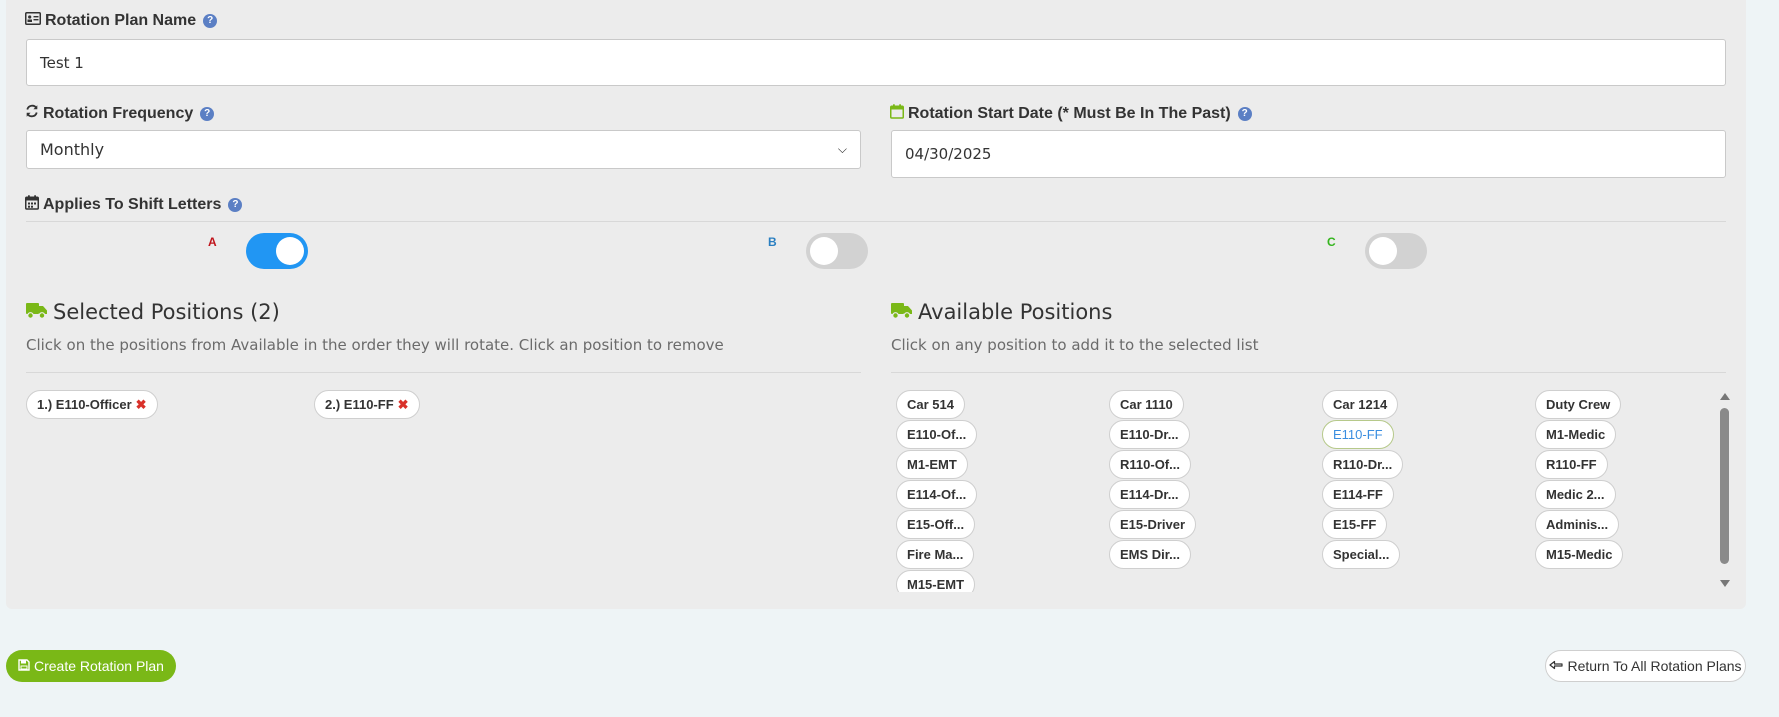  What do you see at coordinates (1360, 404) in the screenshot?
I see `available-position-chip: Car 1214` at bounding box center [1360, 404].